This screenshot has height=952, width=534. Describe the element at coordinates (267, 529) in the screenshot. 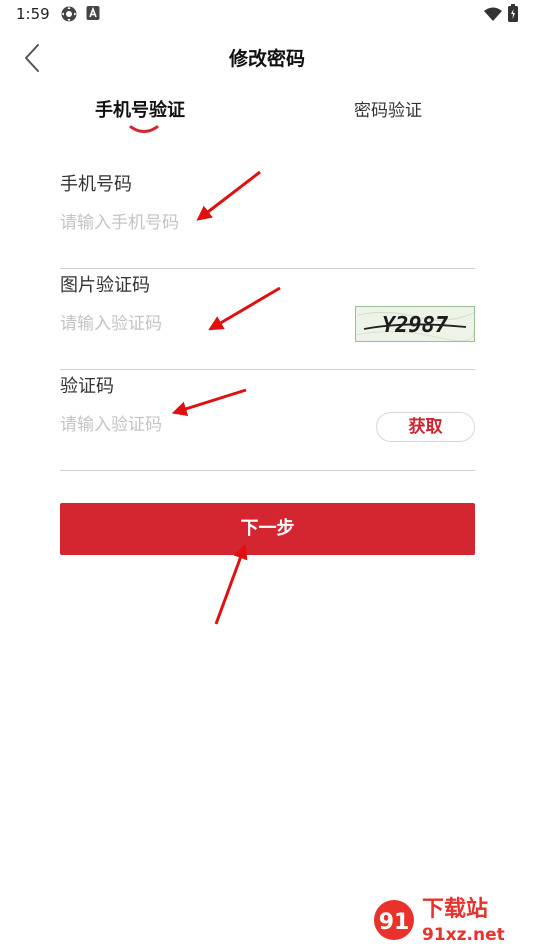

I see `next-step-button: 下一步` at that location.